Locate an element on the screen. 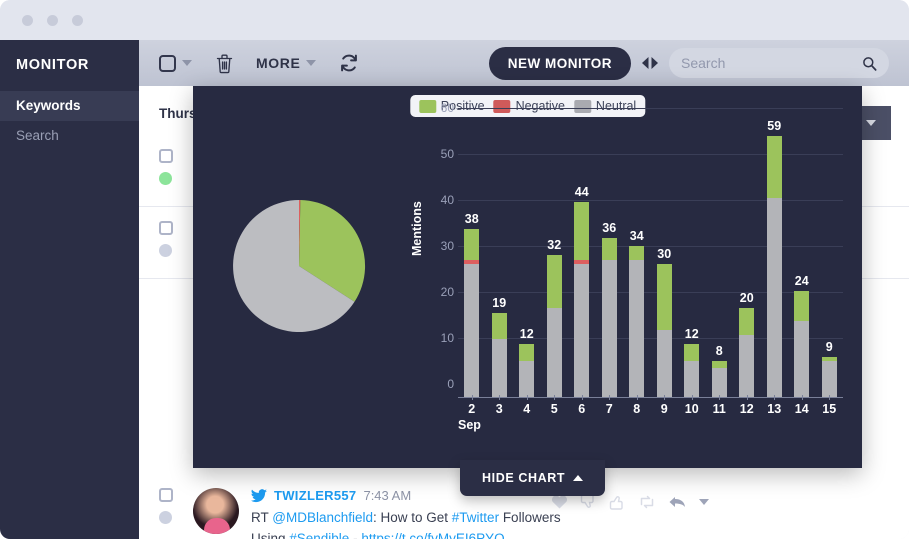 Image resolution: width=909 pixels, height=539 pixels. sidebar-item-label: Search is located at coordinates (37, 135).